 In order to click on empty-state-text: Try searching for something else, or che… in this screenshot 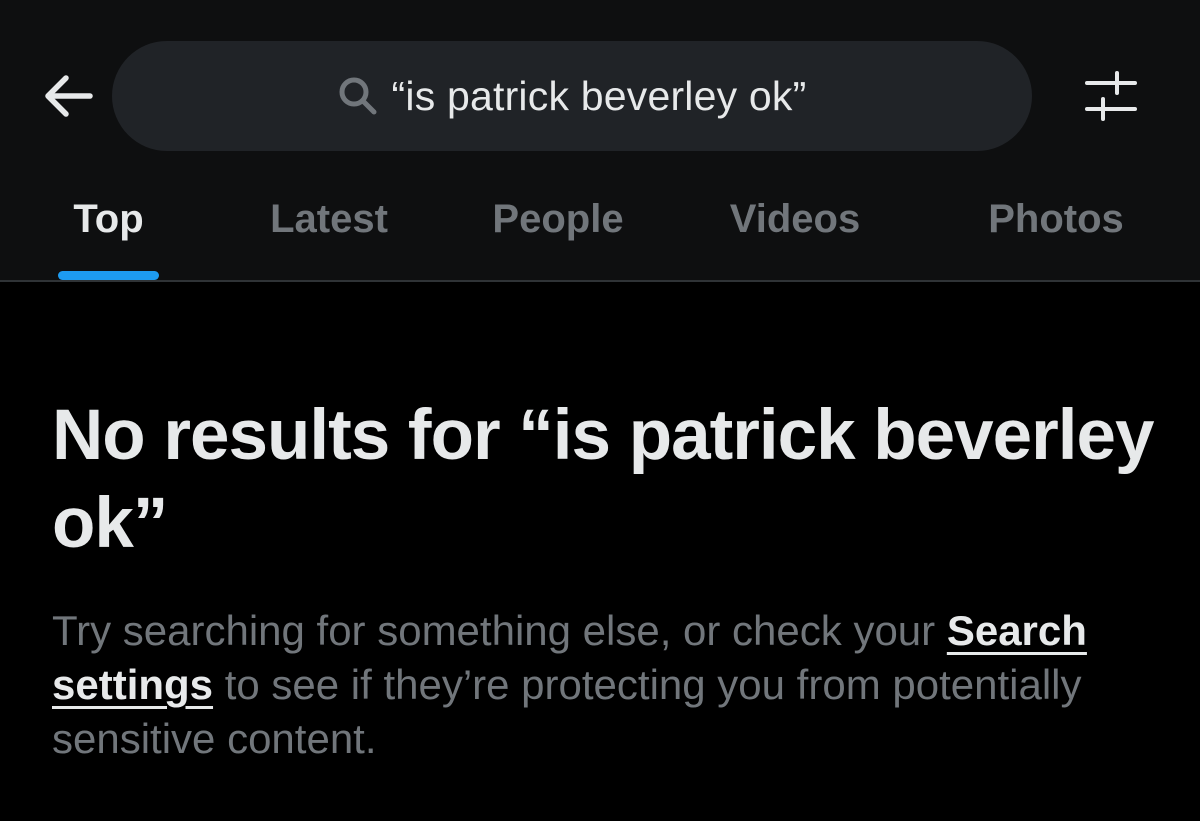, I will do `click(499, 630)`.